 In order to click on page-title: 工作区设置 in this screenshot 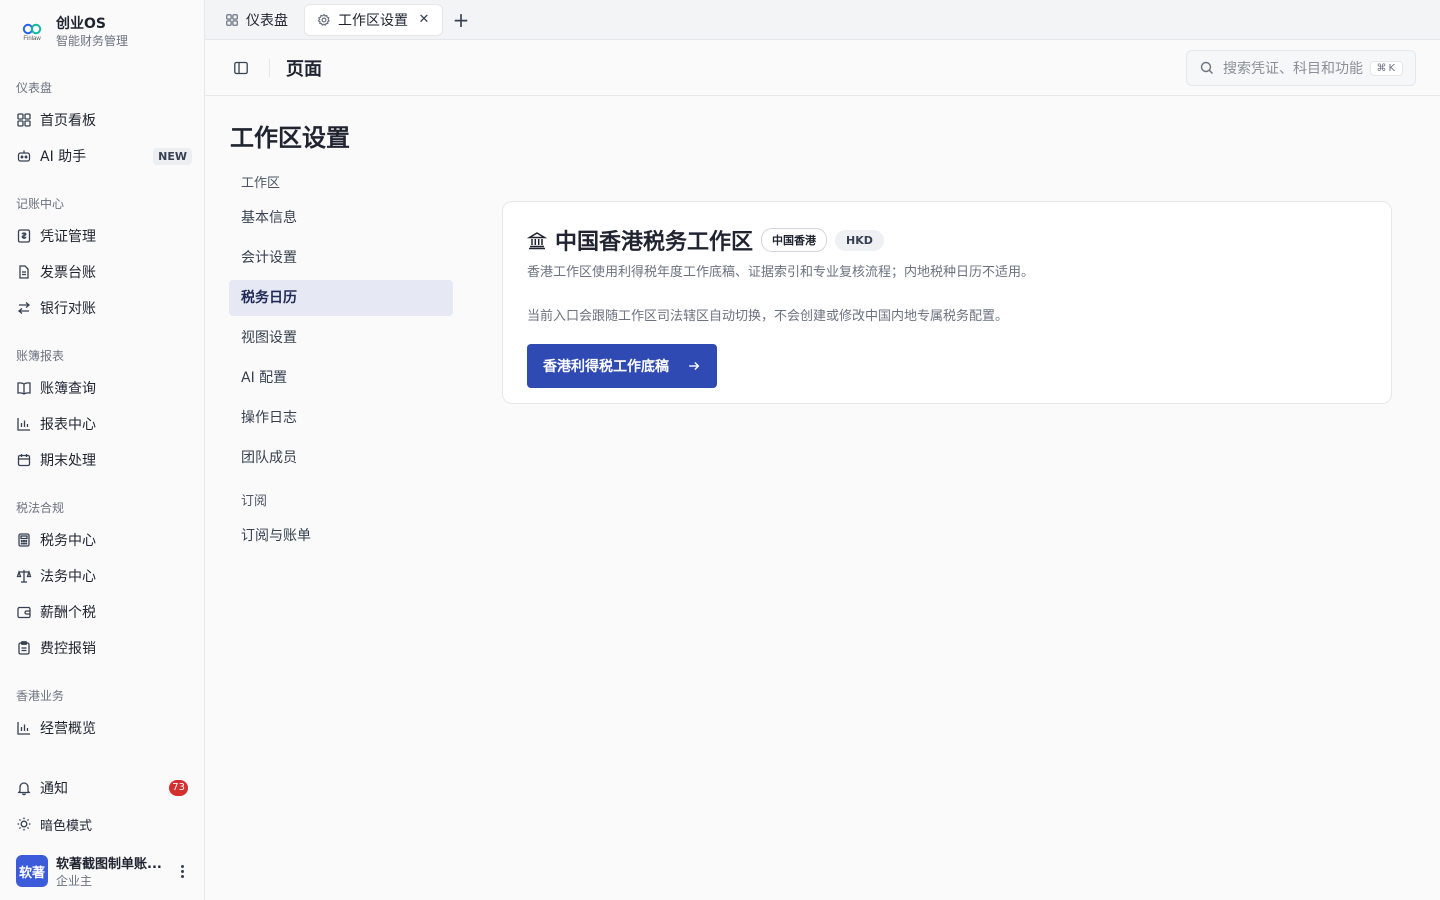, I will do `click(290, 138)`.